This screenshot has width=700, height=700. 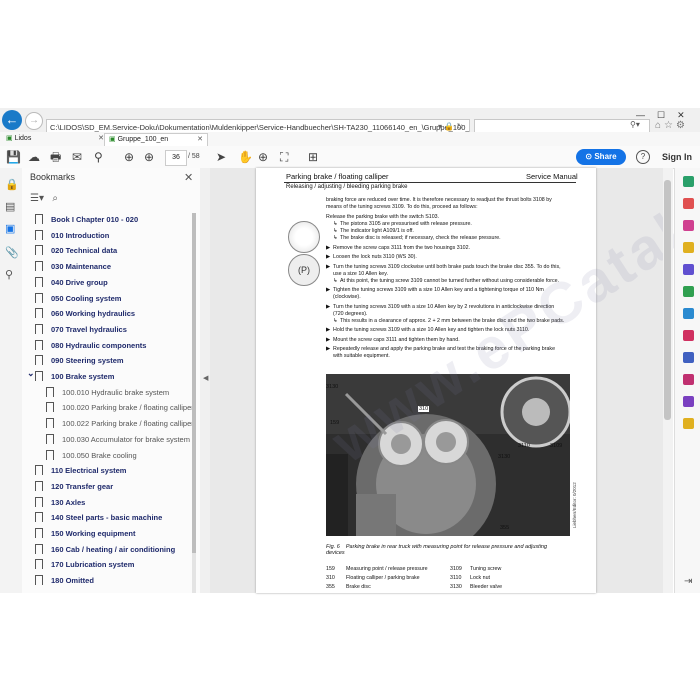 I want to click on forward-button: →, so click(x=34, y=121).